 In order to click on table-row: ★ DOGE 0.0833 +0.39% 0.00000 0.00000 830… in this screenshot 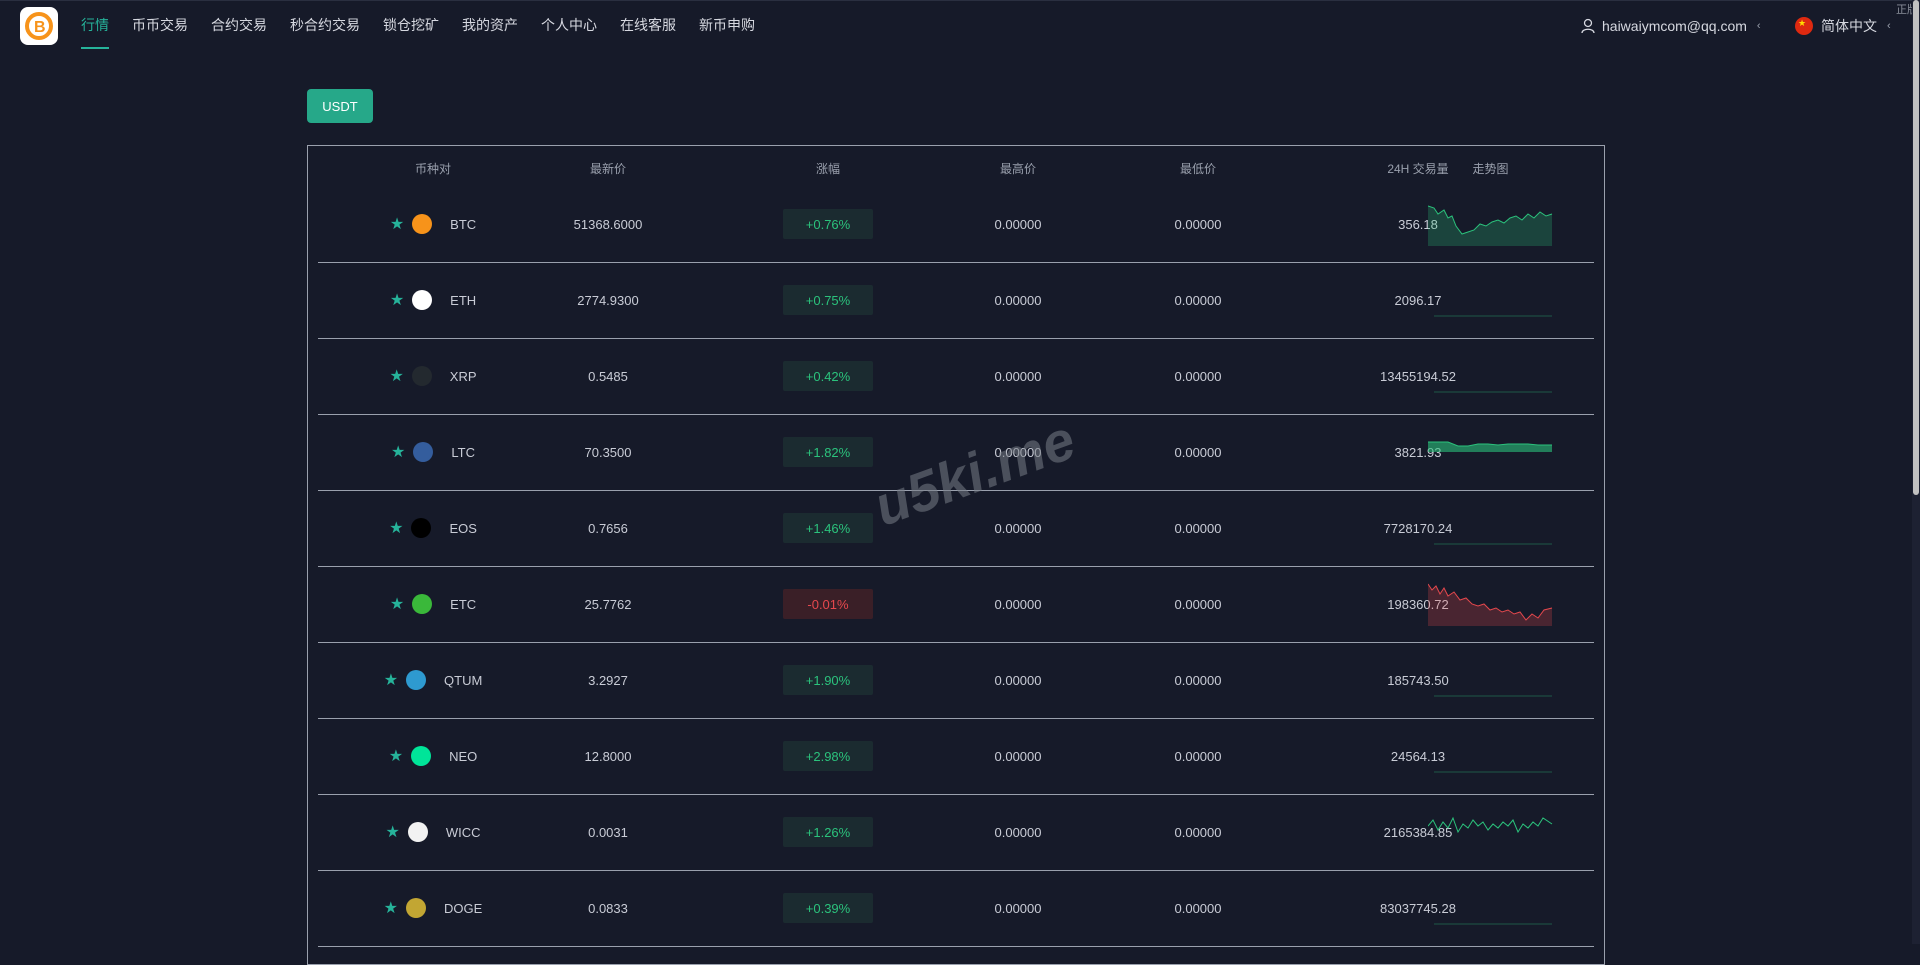, I will do `click(956, 908)`.